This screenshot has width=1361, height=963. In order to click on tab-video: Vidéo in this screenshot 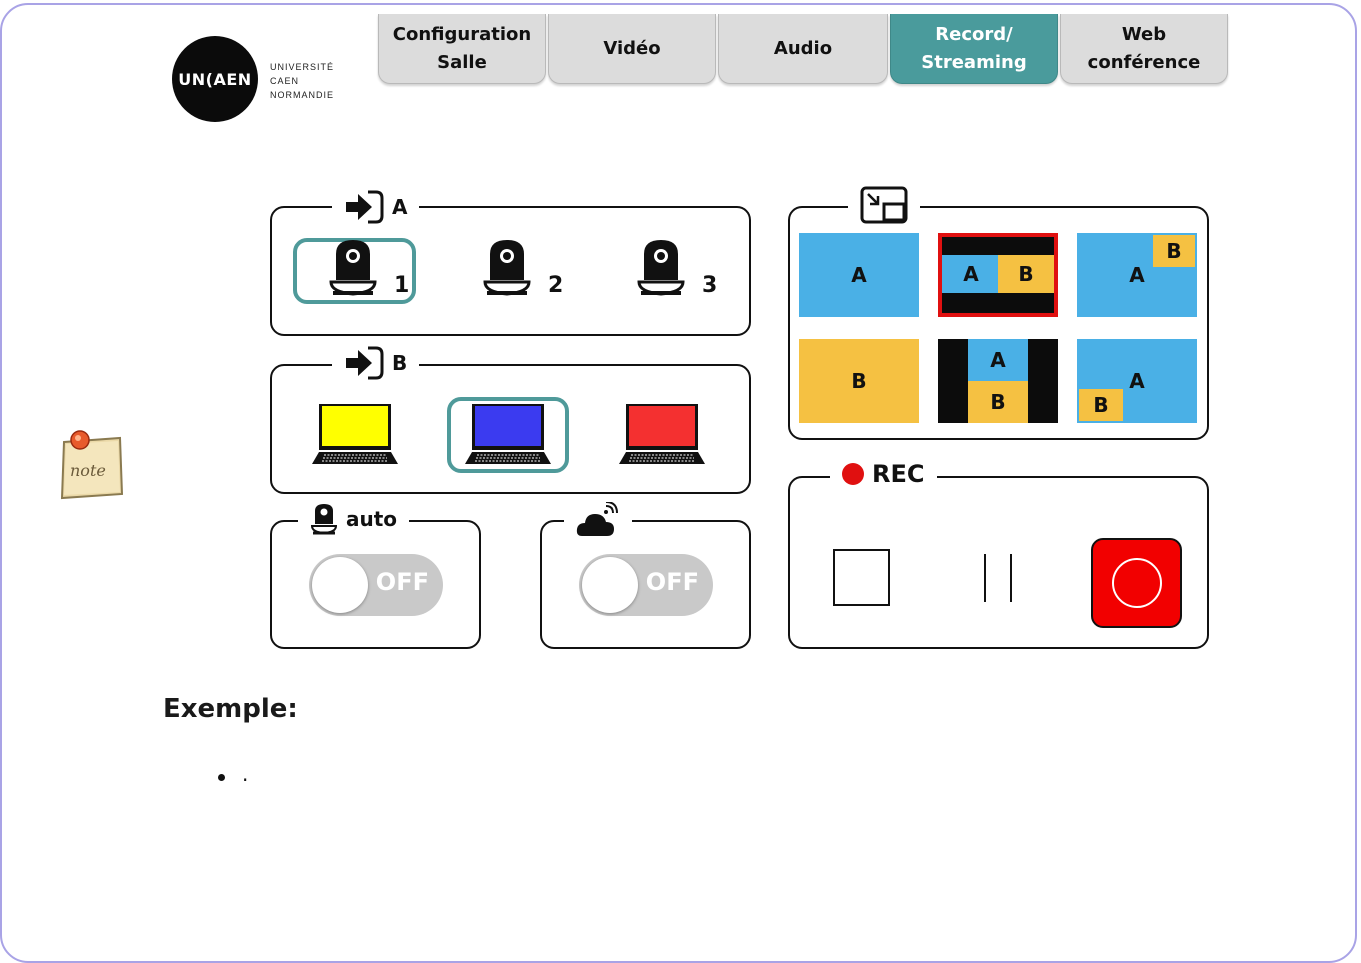, I will do `click(632, 49)`.